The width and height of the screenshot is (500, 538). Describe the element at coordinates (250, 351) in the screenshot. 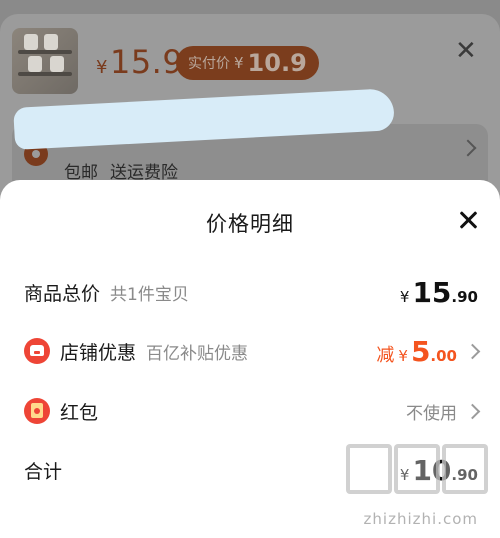

I see `row-store-discount: 店铺优惠 百亿补贴优惠 减 ¥5.00` at that location.